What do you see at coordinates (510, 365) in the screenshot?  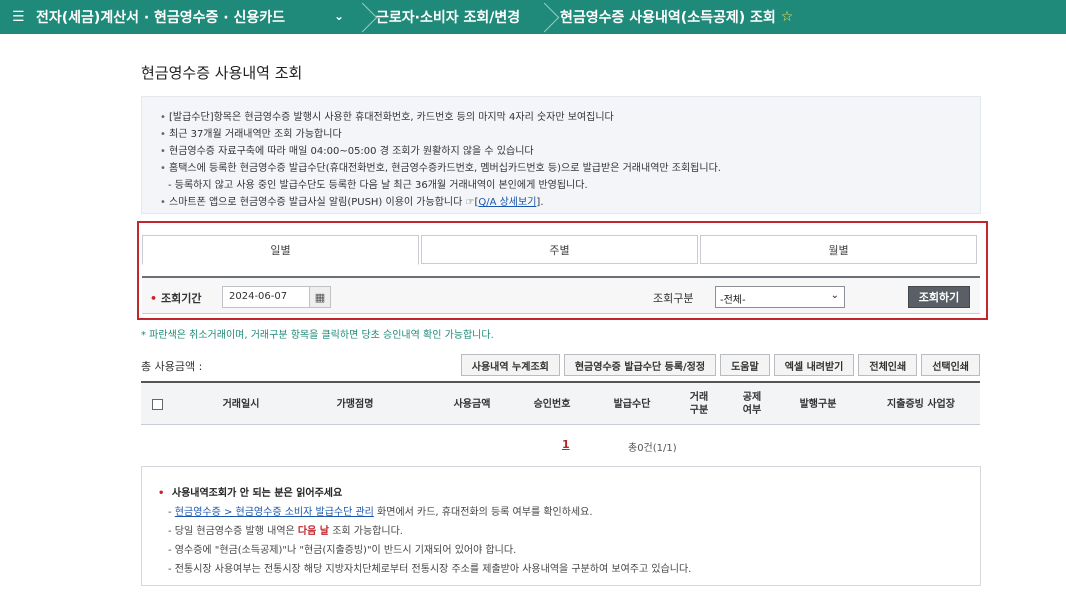 I see `cumulative-lookup-button: 사용내역 누계조회` at bounding box center [510, 365].